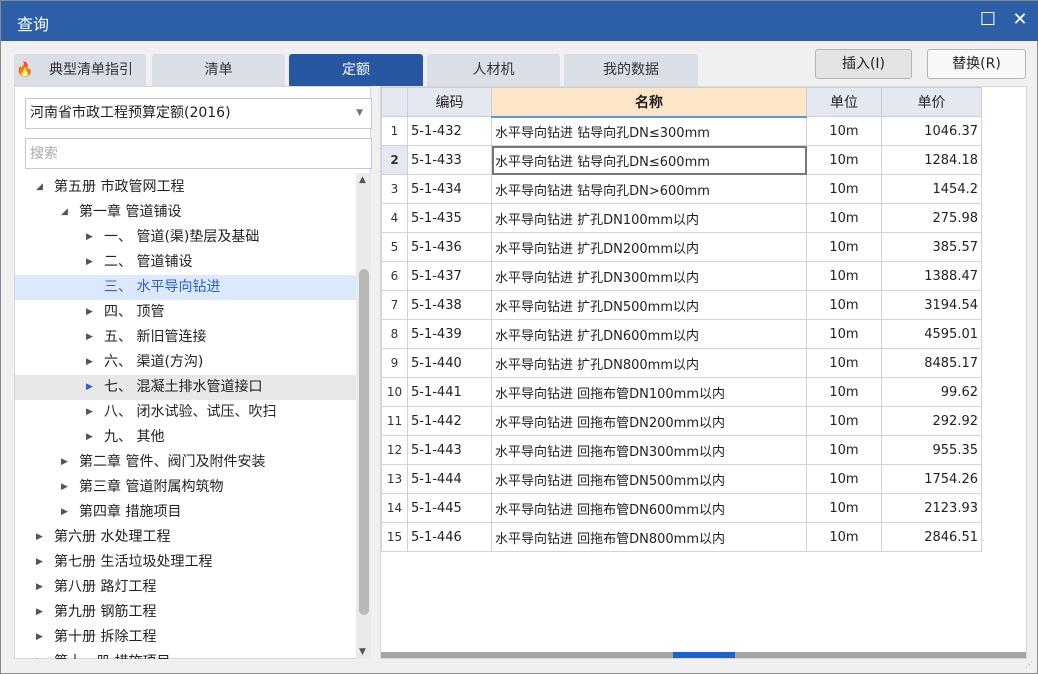 The image size is (1038, 674). What do you see at coordinates (394, 508) in the screenshot?
I see `row-number: 14` at bounding box center [394, 508].